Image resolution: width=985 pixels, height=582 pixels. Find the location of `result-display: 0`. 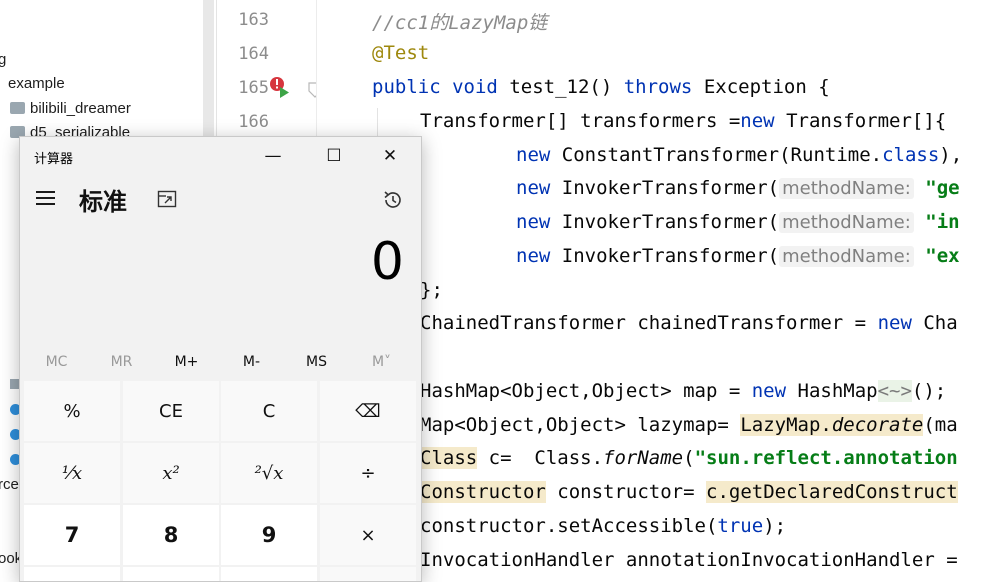

result-display: 0 is located at coordinates (387, 262).